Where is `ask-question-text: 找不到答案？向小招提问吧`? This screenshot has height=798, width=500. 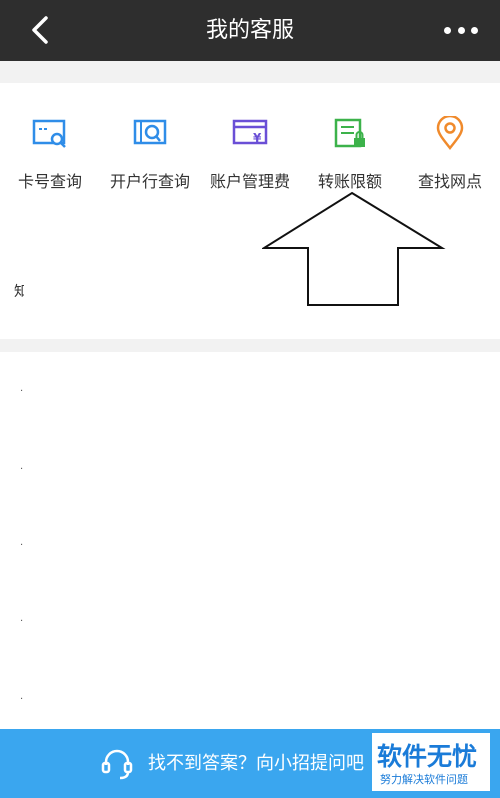 ask-question-text: 找不到答案？向小招提问吧 is located at coordinates (256, 763).